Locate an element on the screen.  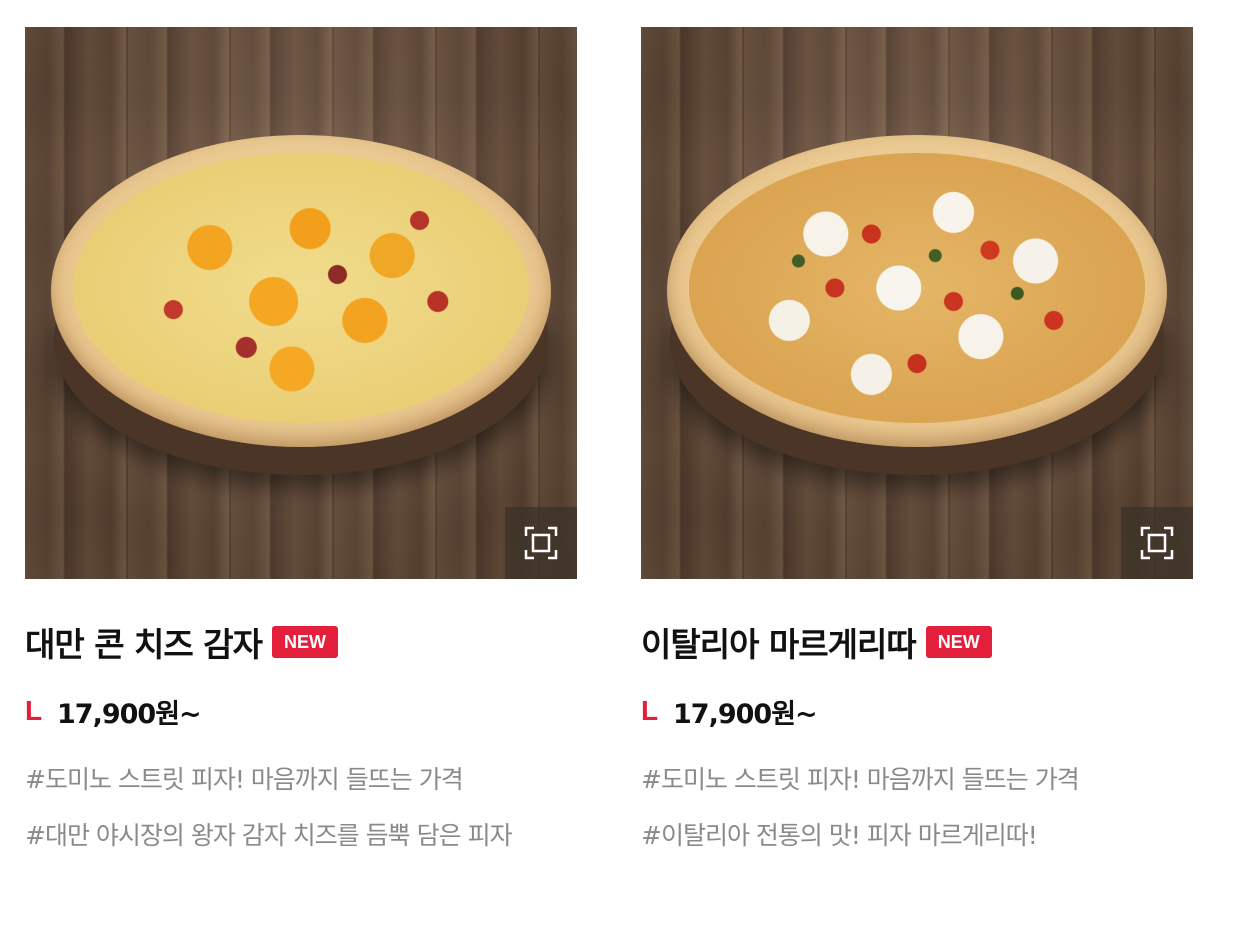
hashtag-line: #이탈리아 전통의 맛! 피자 마르게리따! is located at coordinates (839, 835).